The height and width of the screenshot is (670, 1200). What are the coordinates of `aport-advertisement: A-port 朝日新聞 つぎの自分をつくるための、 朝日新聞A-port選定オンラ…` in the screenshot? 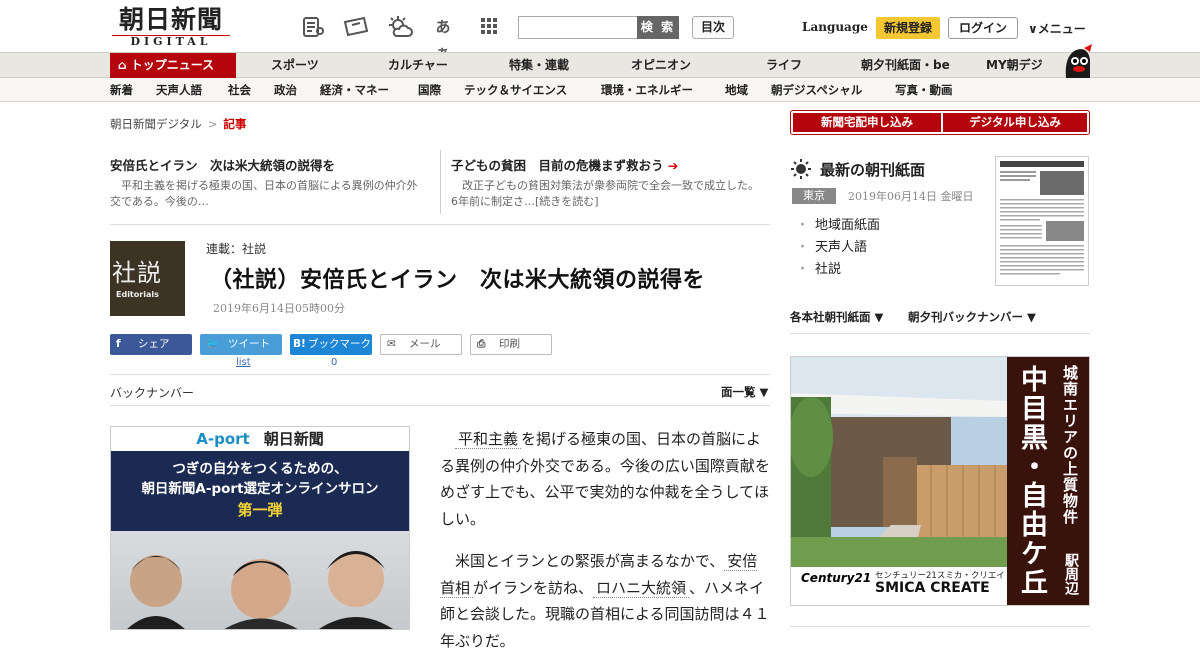 It's located at (260, 528).